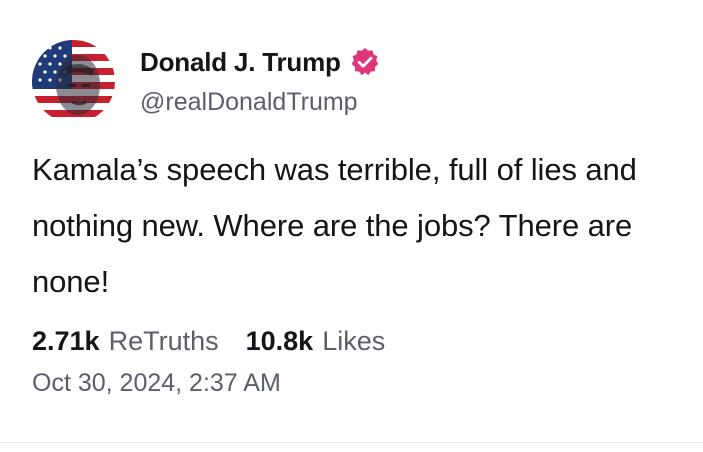 The height and width of the screenshot is (452, 703). I want to click on avatar, so click(73, 81).